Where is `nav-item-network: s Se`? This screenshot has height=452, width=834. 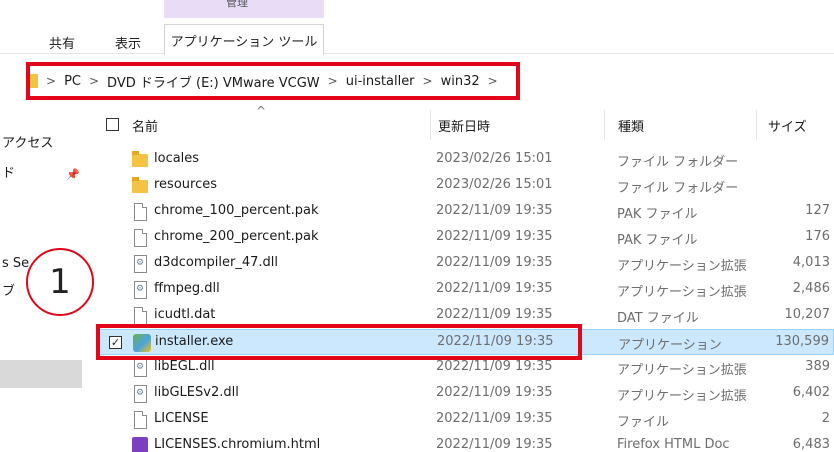 nav-item-network: s Se is located at coordinates (15, 263).